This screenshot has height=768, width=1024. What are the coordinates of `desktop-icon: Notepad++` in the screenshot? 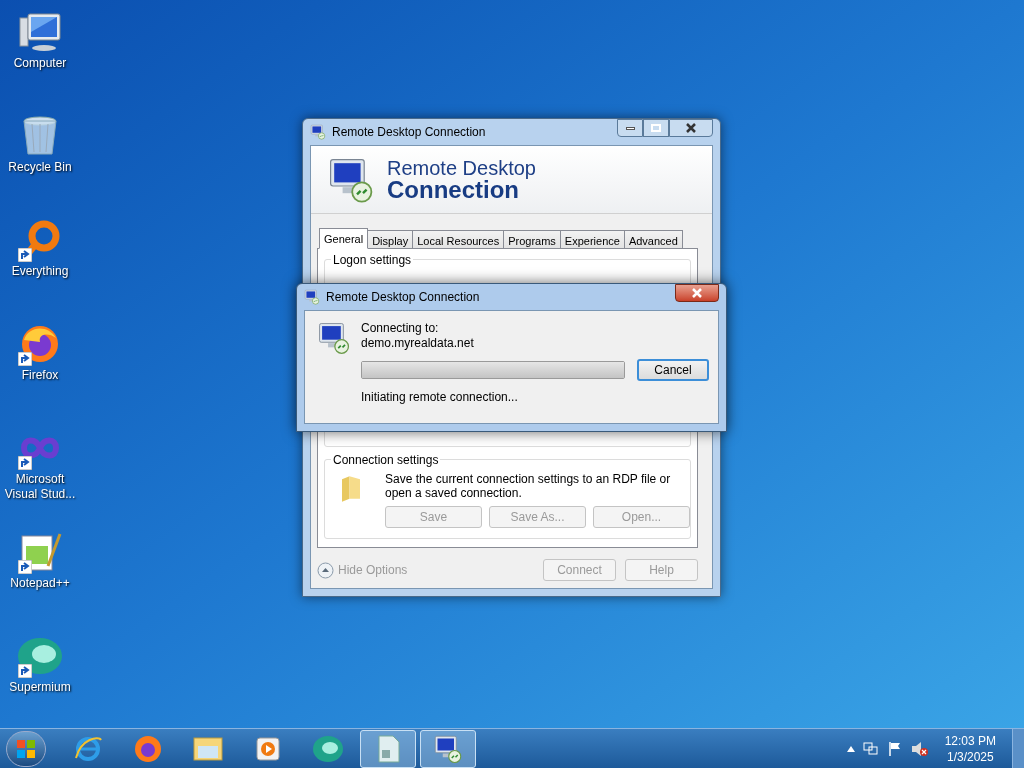 It's located at (40, 559).